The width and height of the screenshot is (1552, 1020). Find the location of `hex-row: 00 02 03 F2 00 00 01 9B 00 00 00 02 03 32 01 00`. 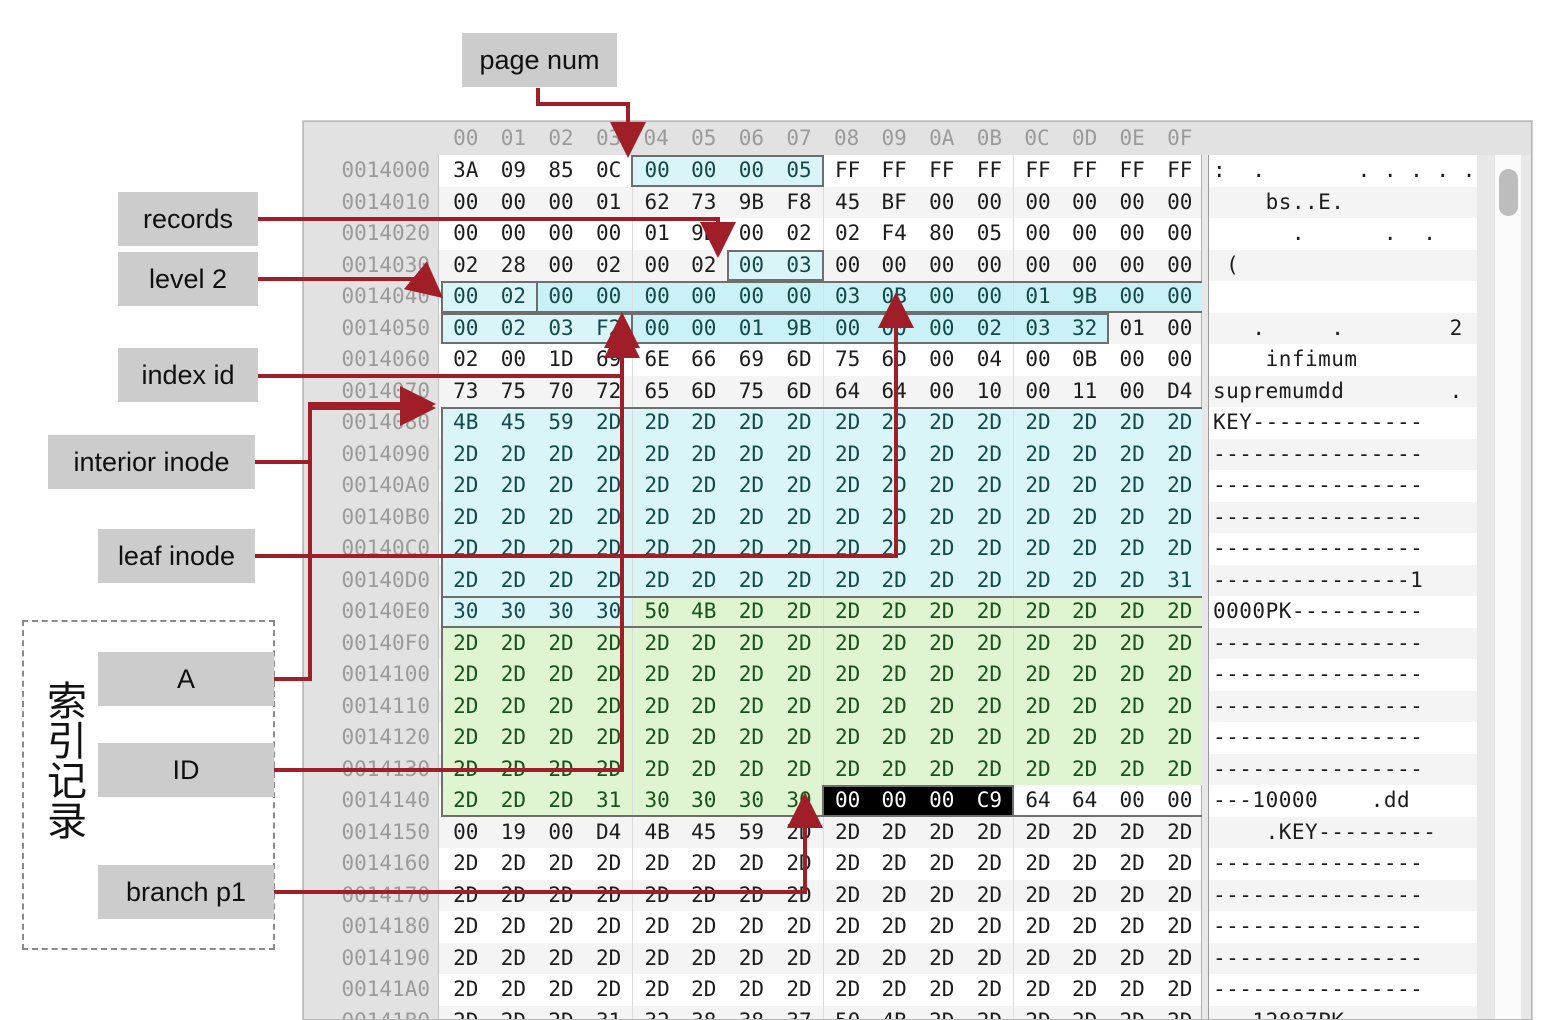

hex-row: 00 02 03 F2 00 00 01 9B 00 00 00 02 03 32 01 00 is located at coordinates (820, 328).